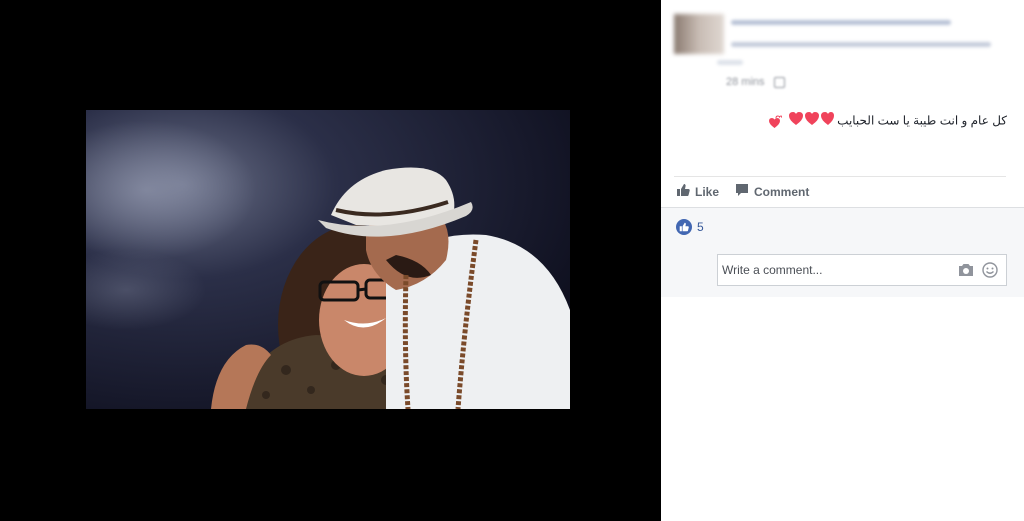 This screenshot has height=521, width=1024. I want to click on like-label: Like, so click(707, 191).